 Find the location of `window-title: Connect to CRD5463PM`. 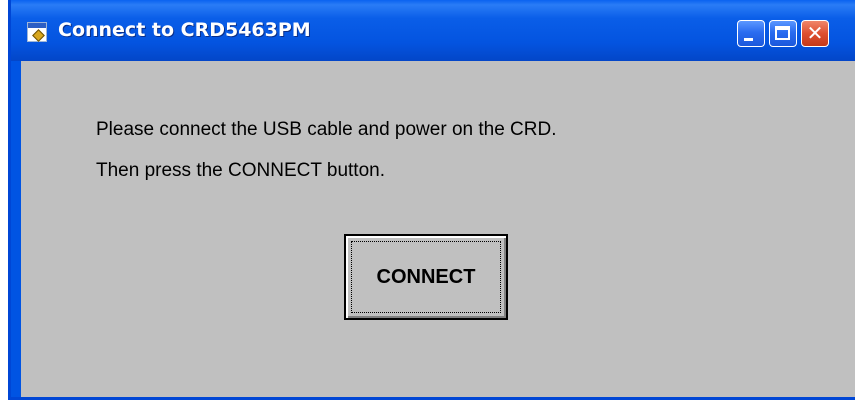

window-title: Connect to CRD5463PM is located at coordinates (184, 30).